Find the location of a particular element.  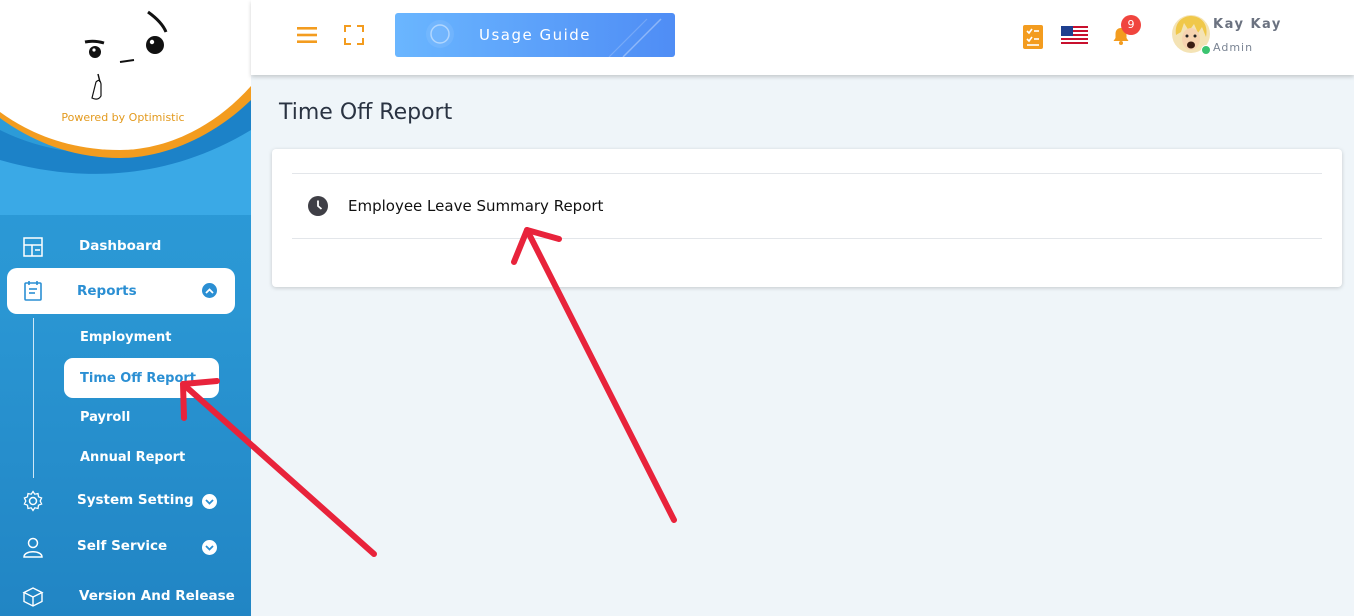

divider is located at coordinates (807, 238).